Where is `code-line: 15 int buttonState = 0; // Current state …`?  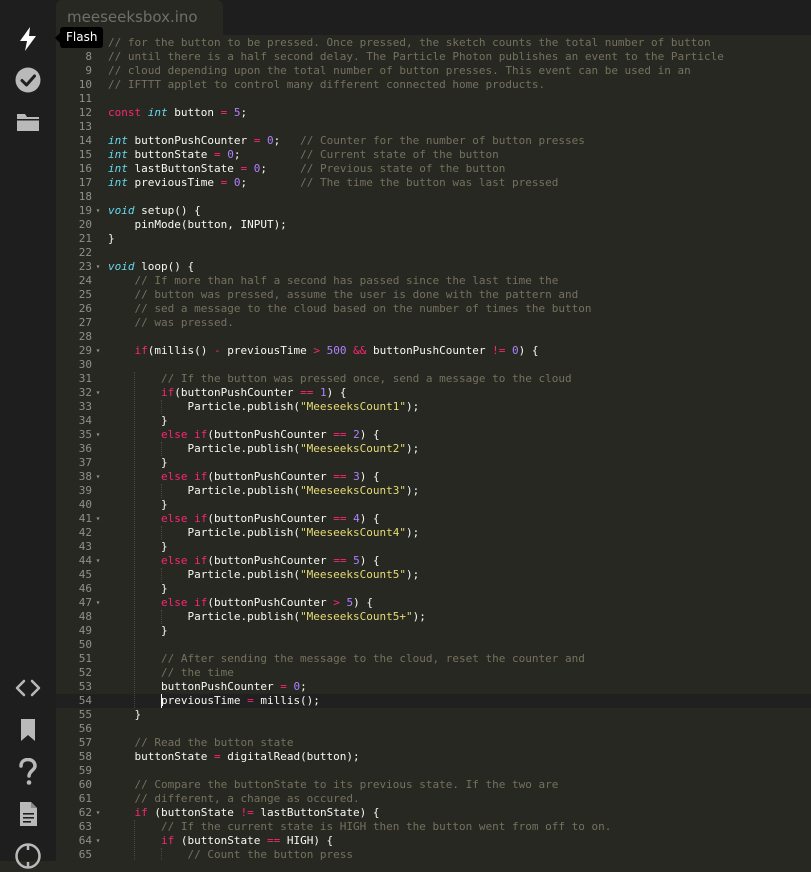
code-line: 15 int buttonState = 0; // Current state … is located at coordinates (433, 155).